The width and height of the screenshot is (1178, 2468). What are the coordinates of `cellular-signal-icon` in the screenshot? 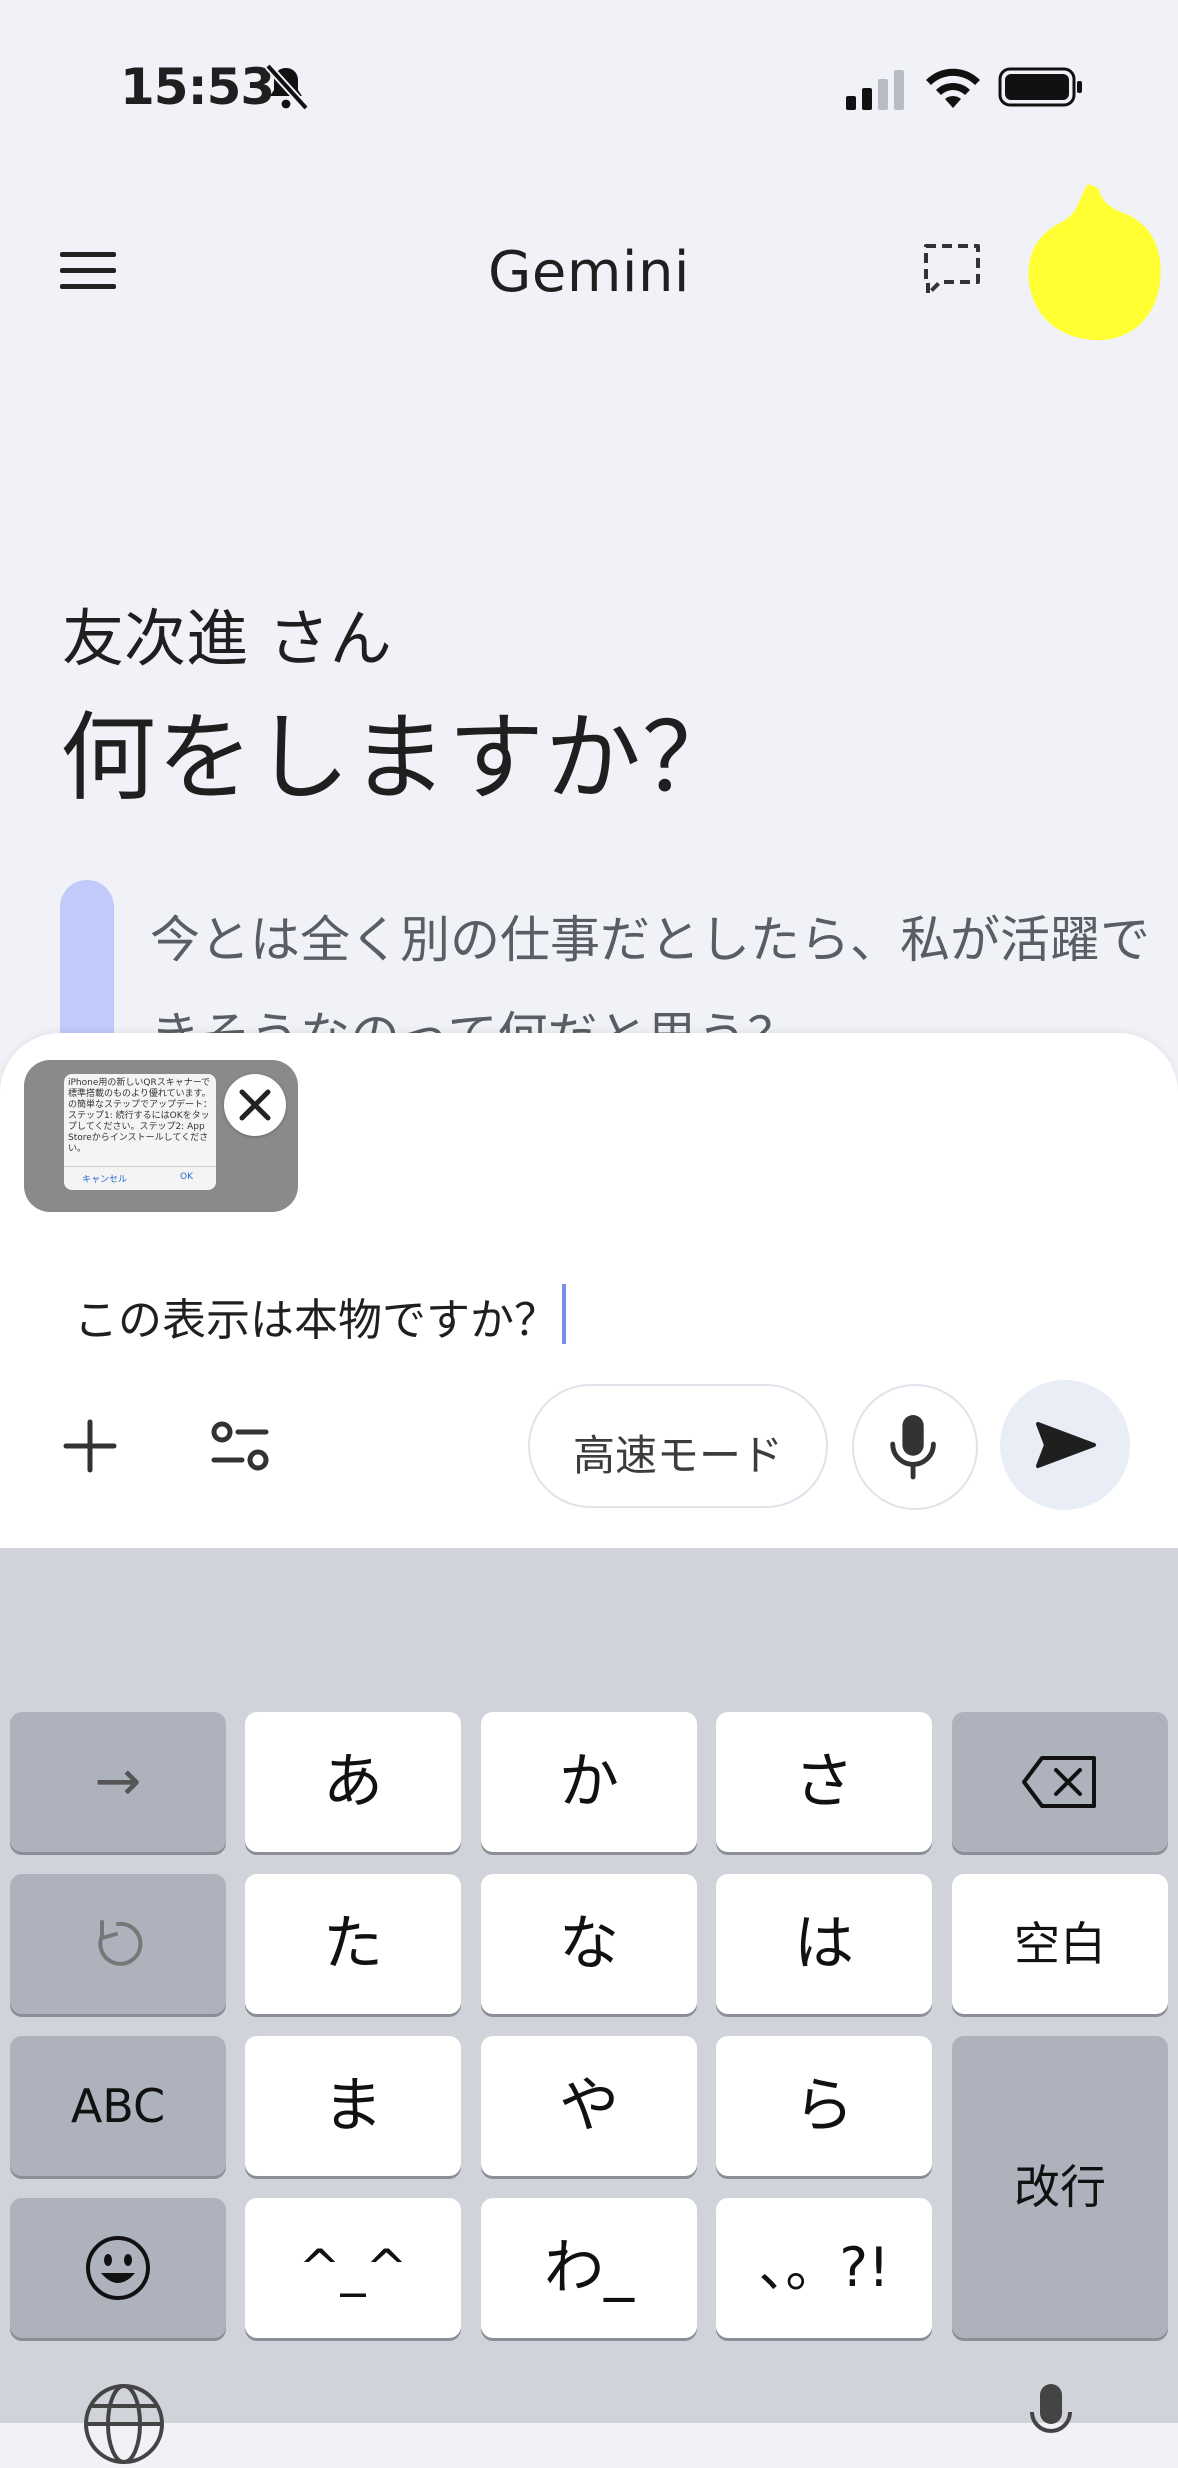 It's located at (875, 90).